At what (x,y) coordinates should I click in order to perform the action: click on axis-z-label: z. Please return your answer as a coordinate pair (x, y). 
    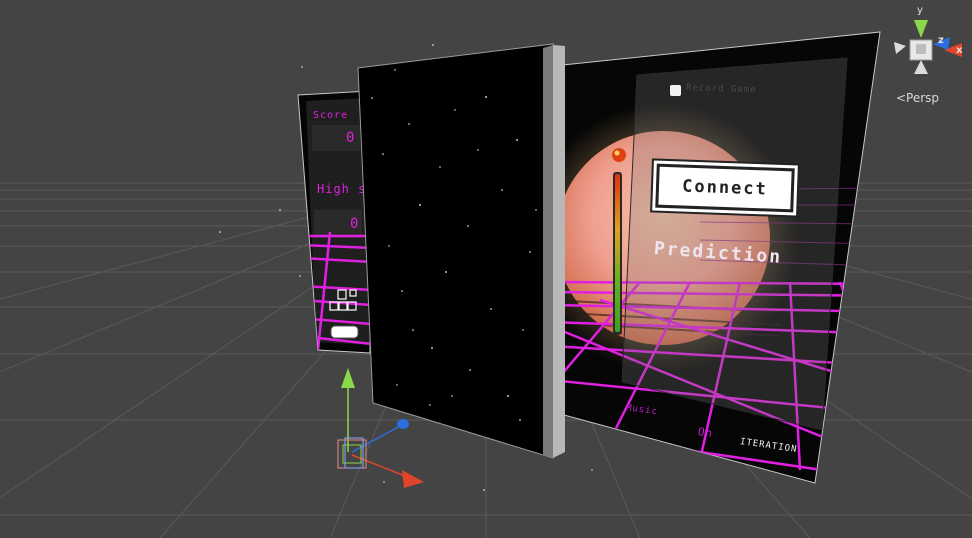
    Looking at the image, I should click on (941, 40).